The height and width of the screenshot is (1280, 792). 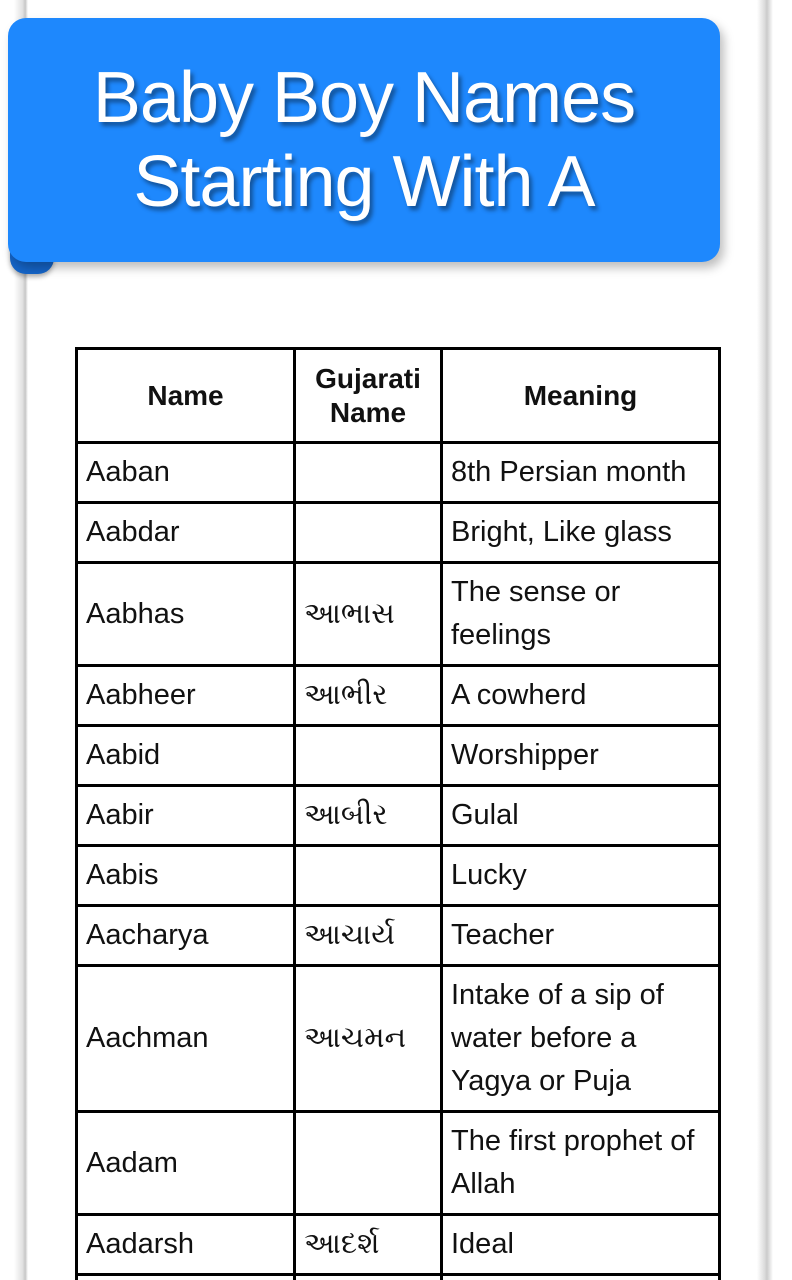 I want to click on table-row: Aadarsh આદર્શ Ideal, so click(x=398, y=1244).